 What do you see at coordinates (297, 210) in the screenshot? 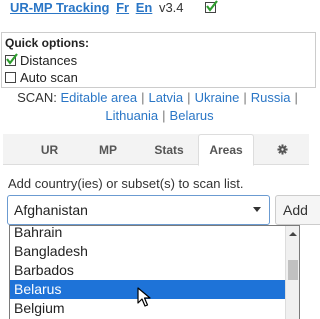
I see `add-button: Add` at bounding box center [297, 210].